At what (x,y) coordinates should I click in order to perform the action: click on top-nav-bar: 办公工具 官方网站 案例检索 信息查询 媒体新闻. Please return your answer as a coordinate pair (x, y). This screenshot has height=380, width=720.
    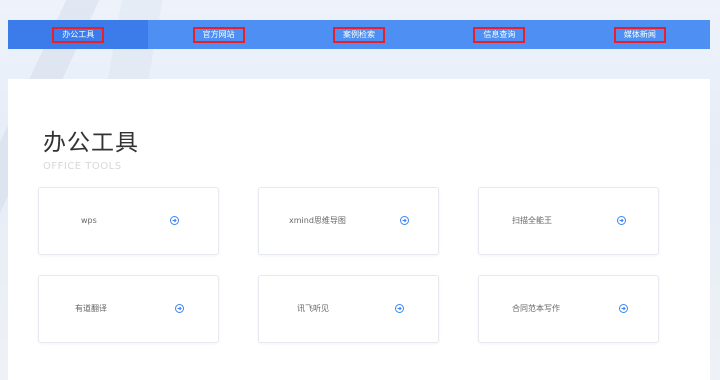
    Looking at the image, I should click on (359, 34).